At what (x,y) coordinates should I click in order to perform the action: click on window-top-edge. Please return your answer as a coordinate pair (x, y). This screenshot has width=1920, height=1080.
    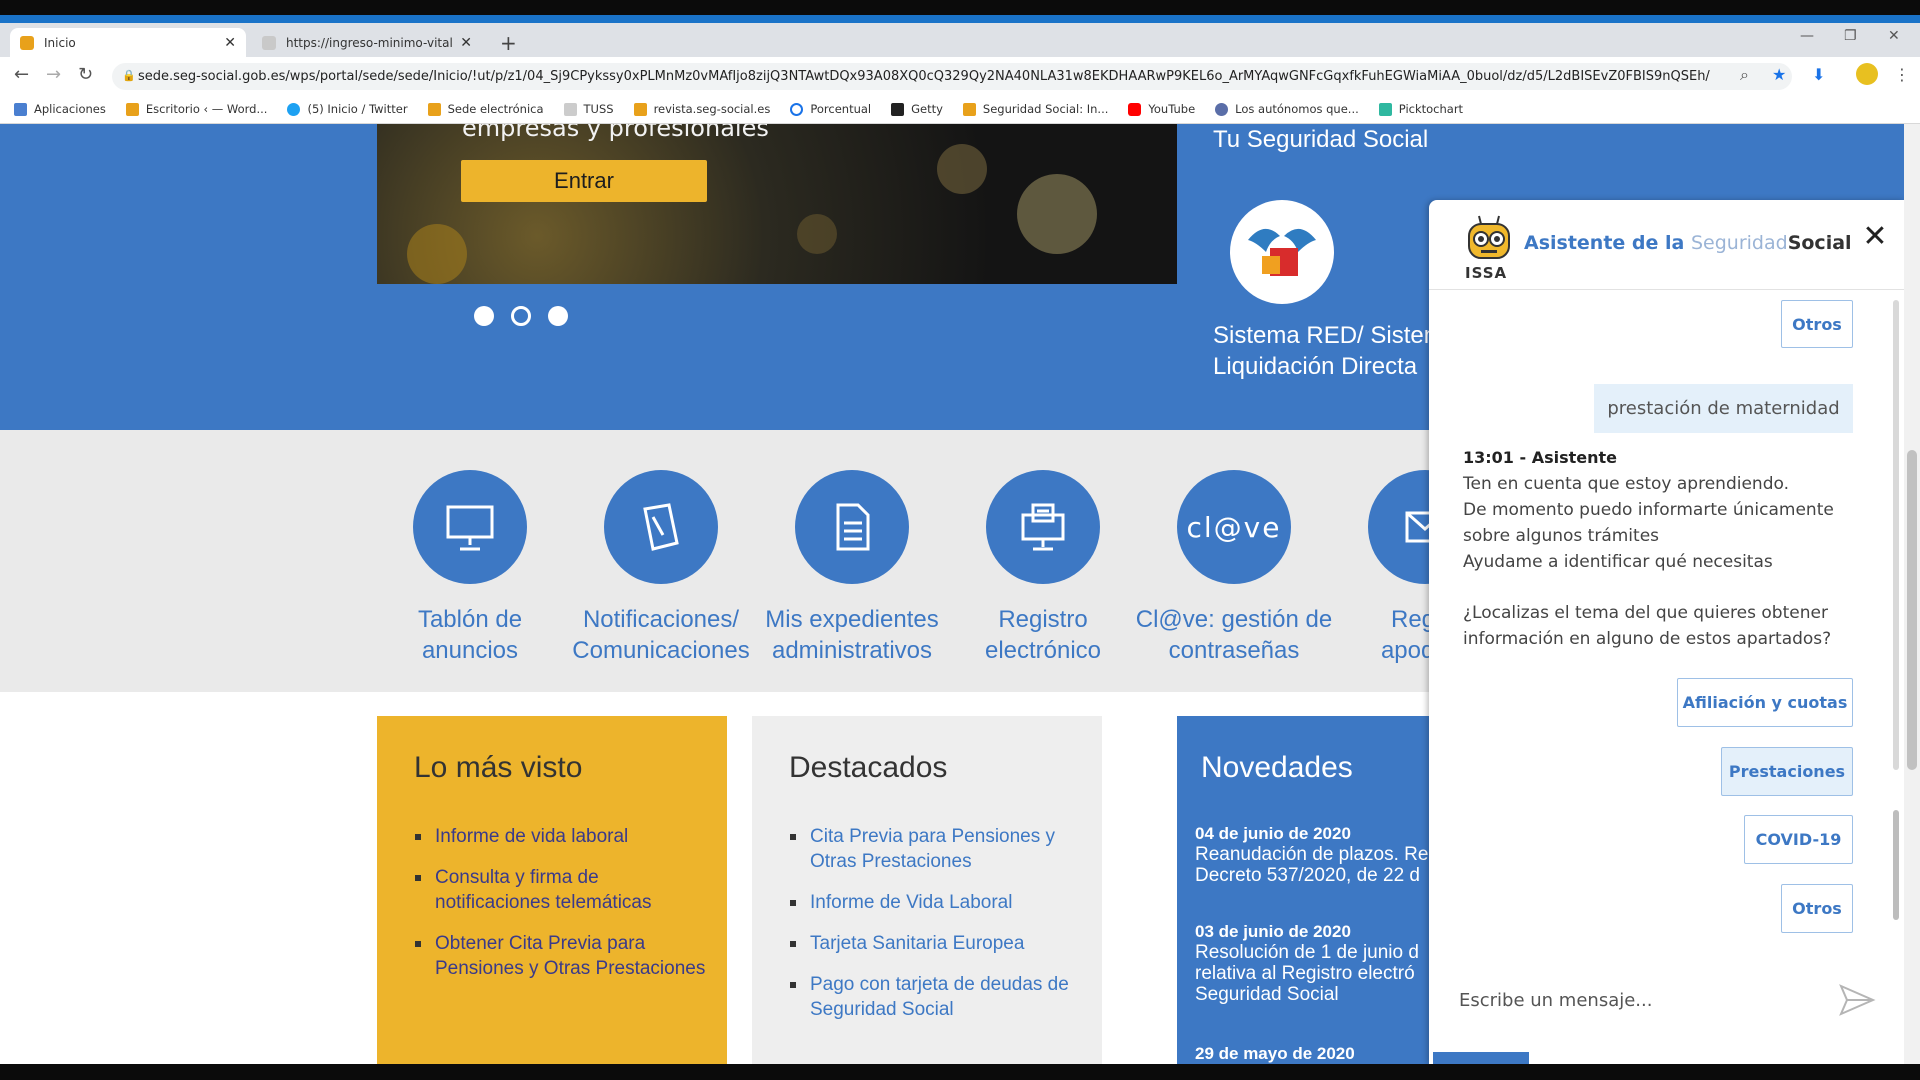
    Looking at the image, I should click on (960, 7).